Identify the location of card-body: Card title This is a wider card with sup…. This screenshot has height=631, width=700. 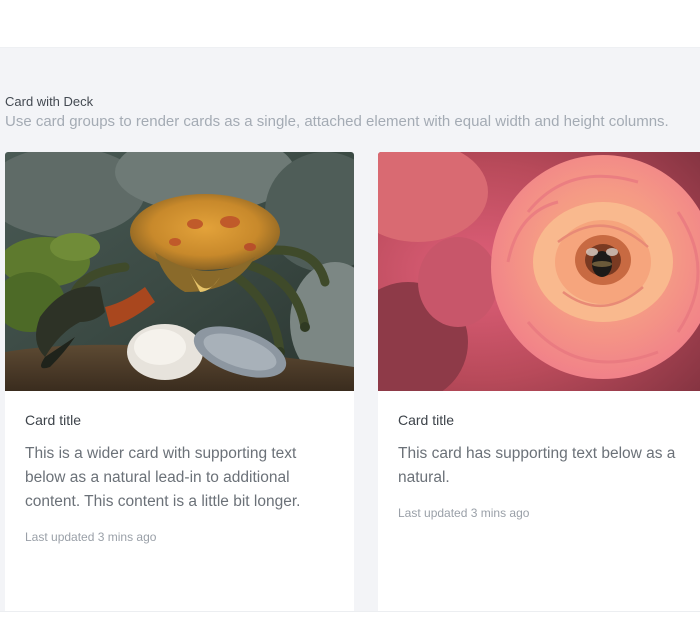
(179, 467).